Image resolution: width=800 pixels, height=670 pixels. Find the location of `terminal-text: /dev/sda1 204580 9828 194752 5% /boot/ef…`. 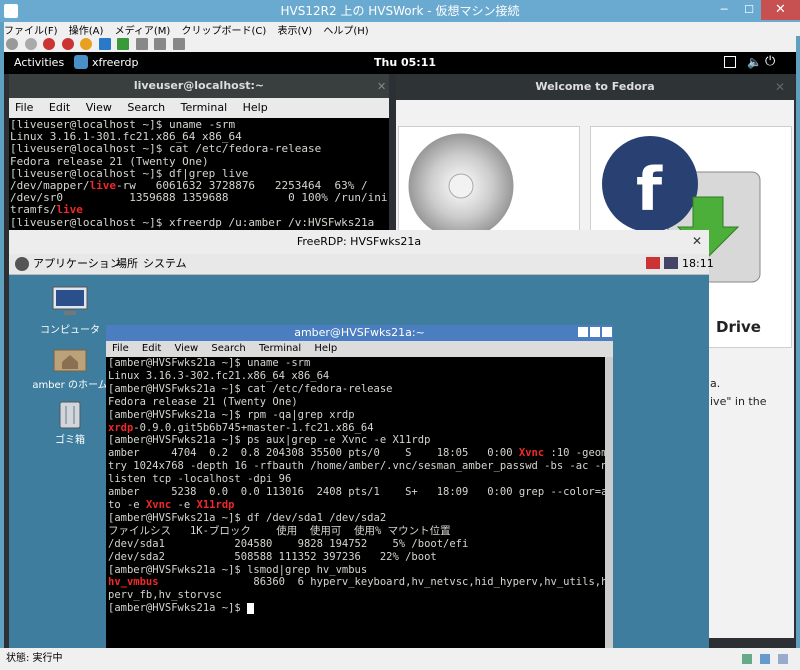

terminal-text: /dev/sda1 204580 9828 194752 5% /boot/ef… is located at coordinates (288, 543).